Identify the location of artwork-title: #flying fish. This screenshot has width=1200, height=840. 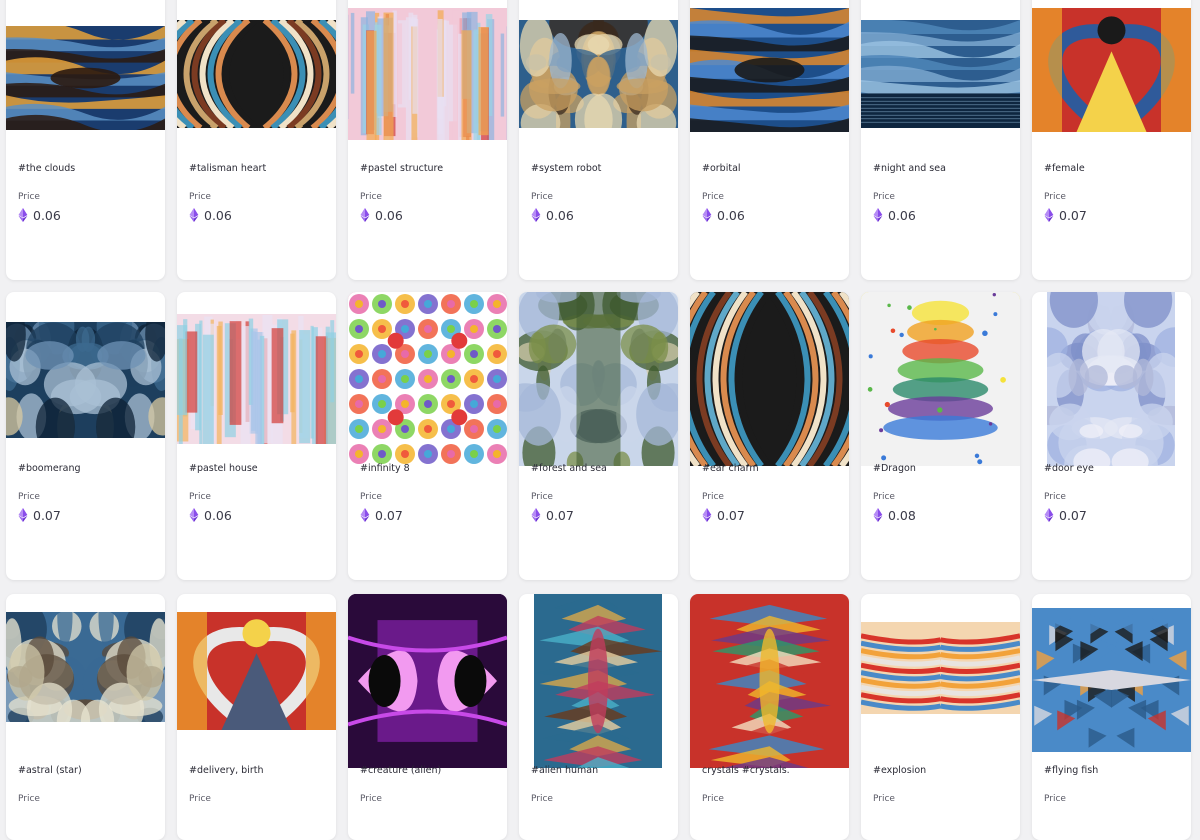
(1114, 770).